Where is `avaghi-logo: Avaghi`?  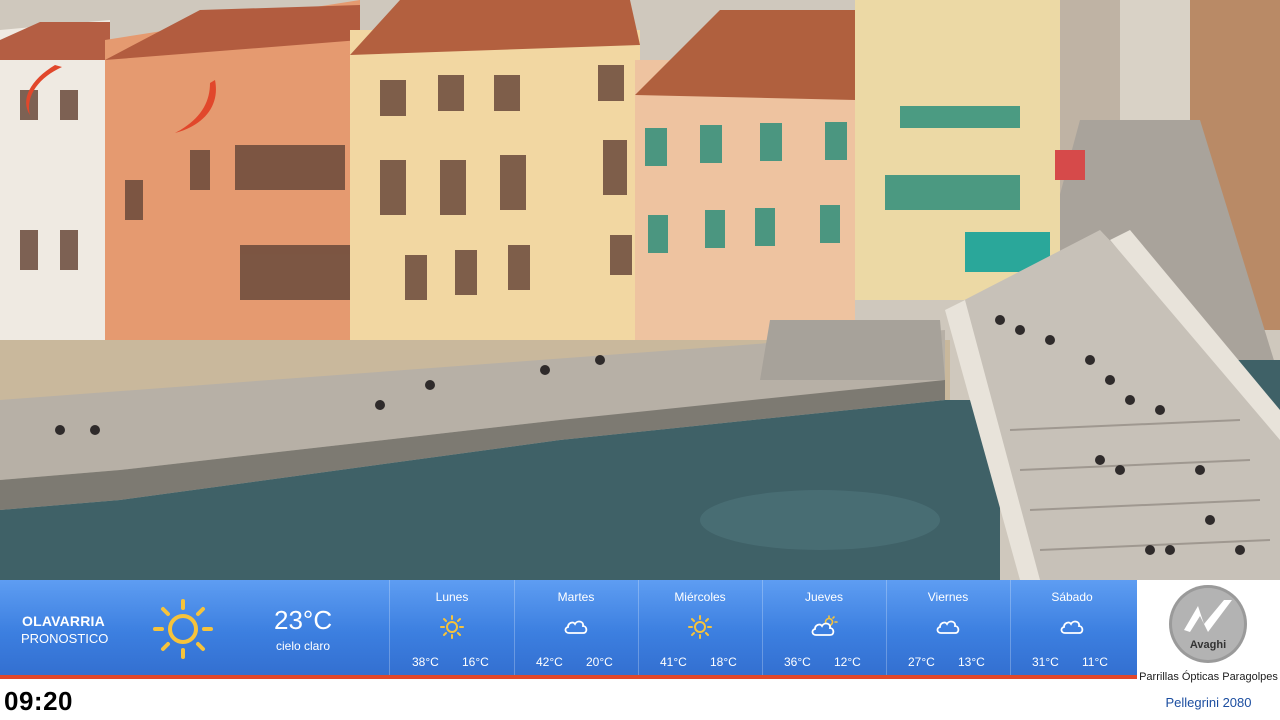
avaghi-logo: Avaghi is located at coordinates (1208, 624).